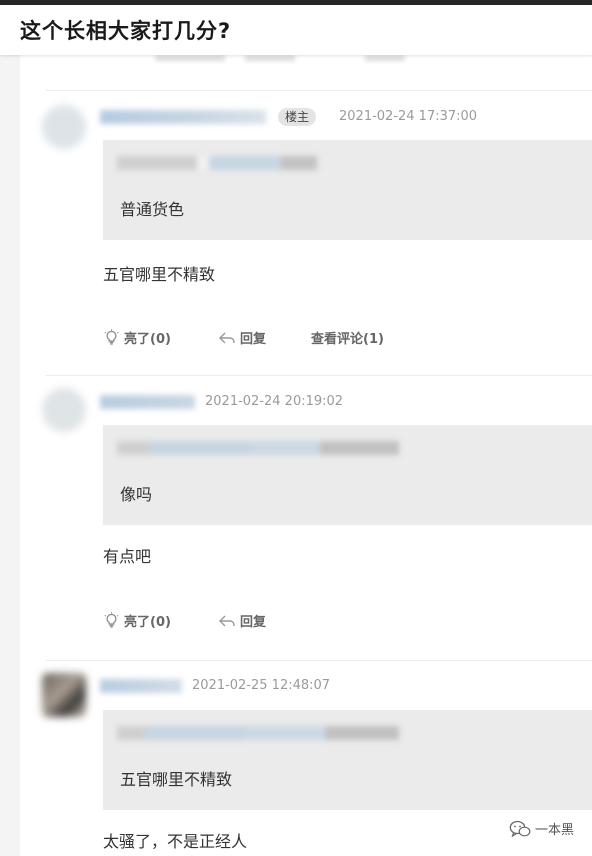 Image resolution: width=592 pixels, height=856 pixels. I want to click on quoted-comment: 普通货色, so click(347, 190).